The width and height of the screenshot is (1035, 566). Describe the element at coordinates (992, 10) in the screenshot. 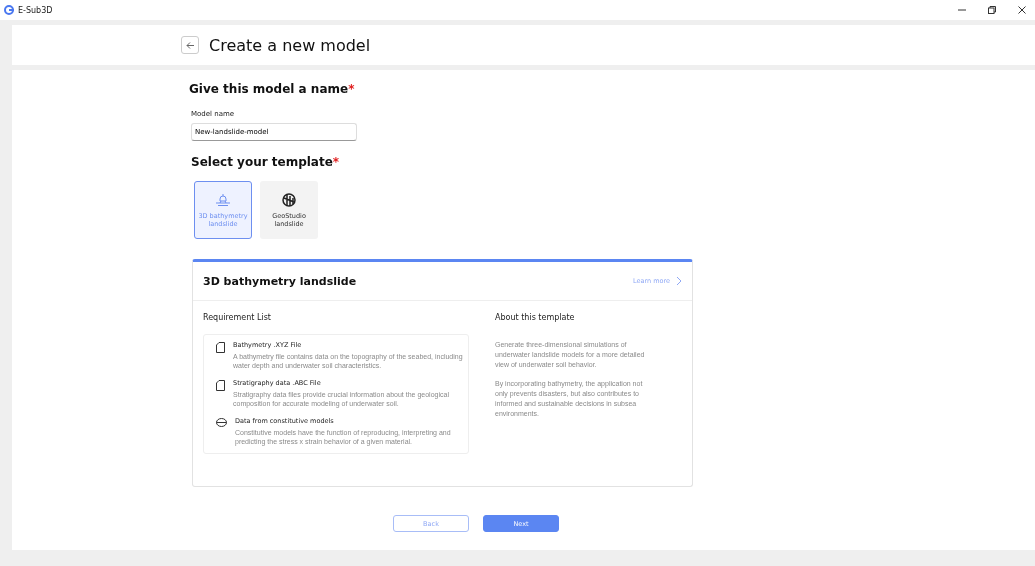

I see `restore-icon` at that location.